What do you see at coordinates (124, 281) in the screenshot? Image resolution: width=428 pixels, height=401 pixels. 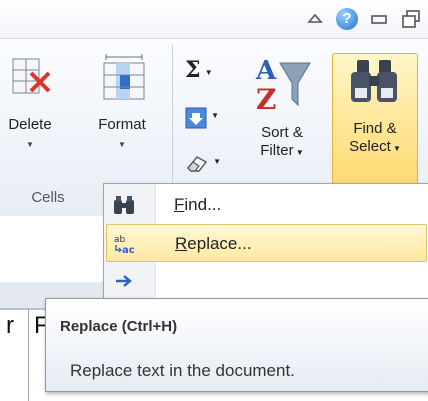 I see `goto-arrow-icon` at bounding box center [124, 281].